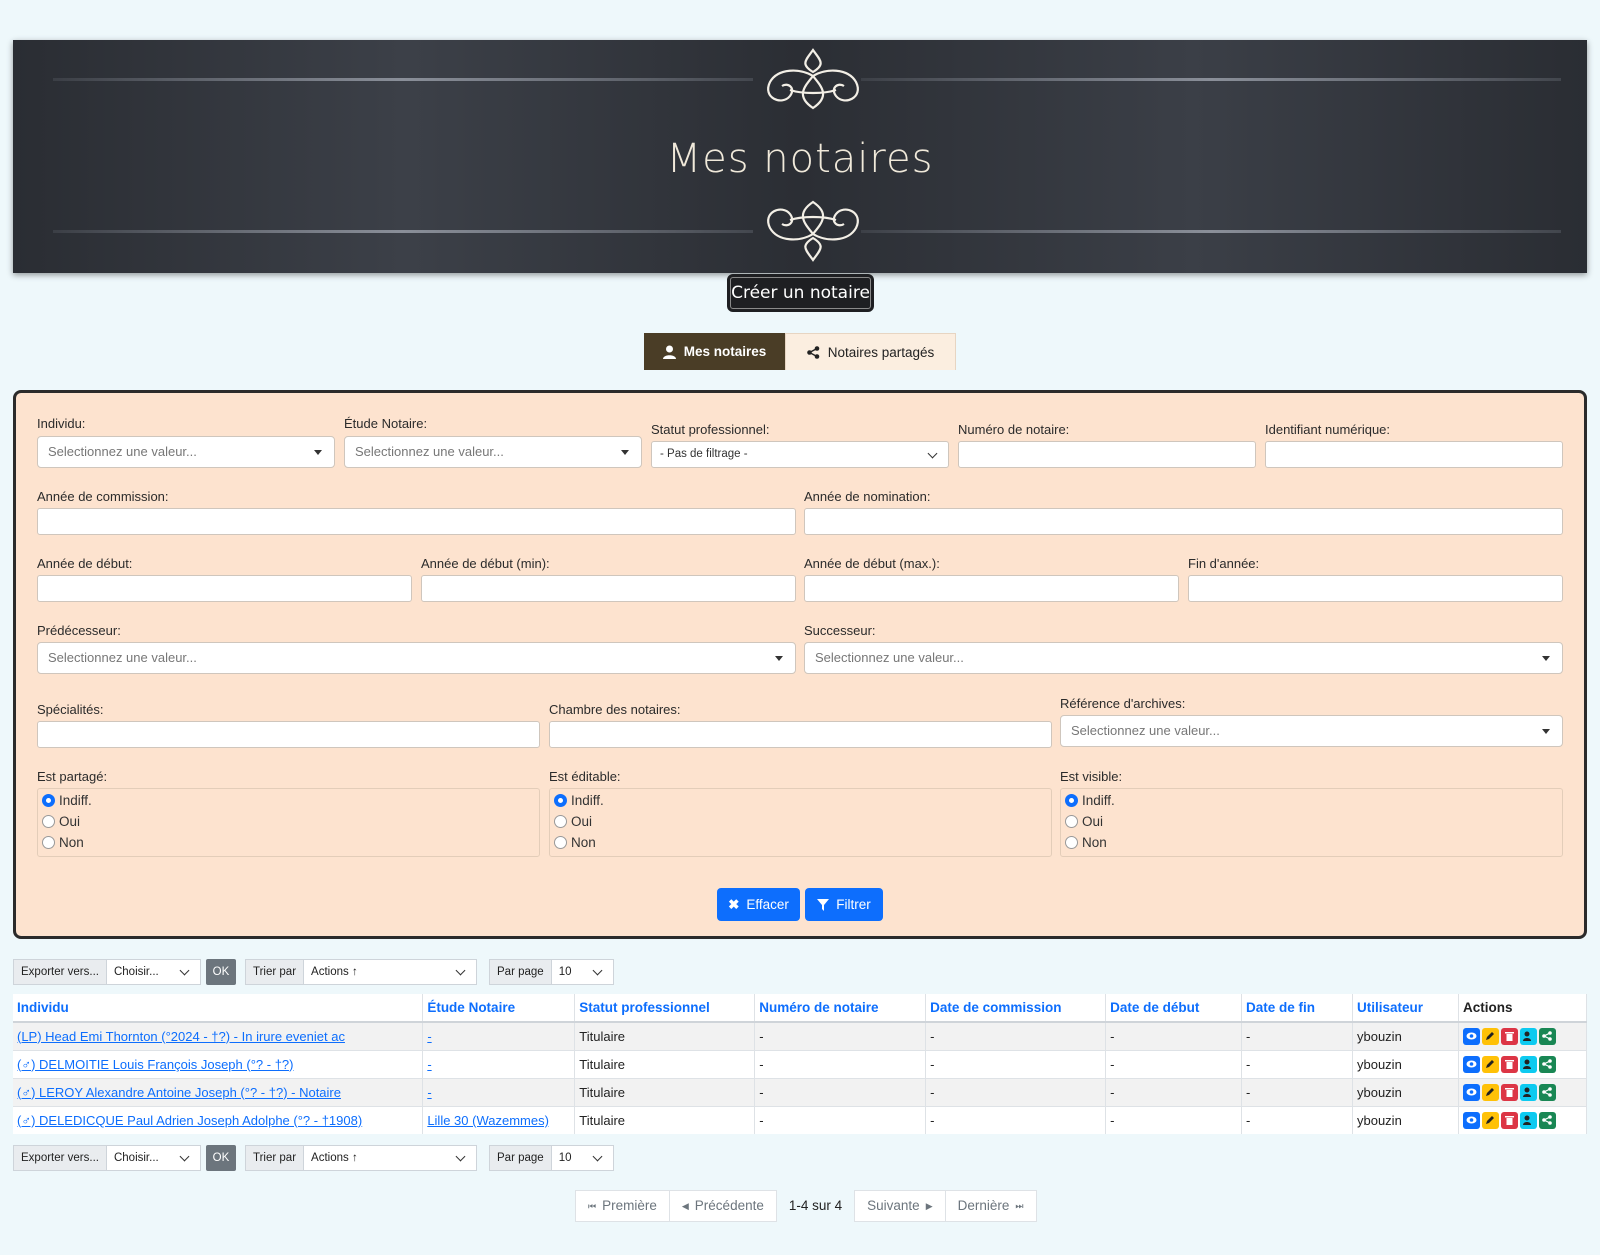 The height and width of the screenshot is (1255, 1600). I want to click on col-etude: Étude Notaire, so click(499, 1008).